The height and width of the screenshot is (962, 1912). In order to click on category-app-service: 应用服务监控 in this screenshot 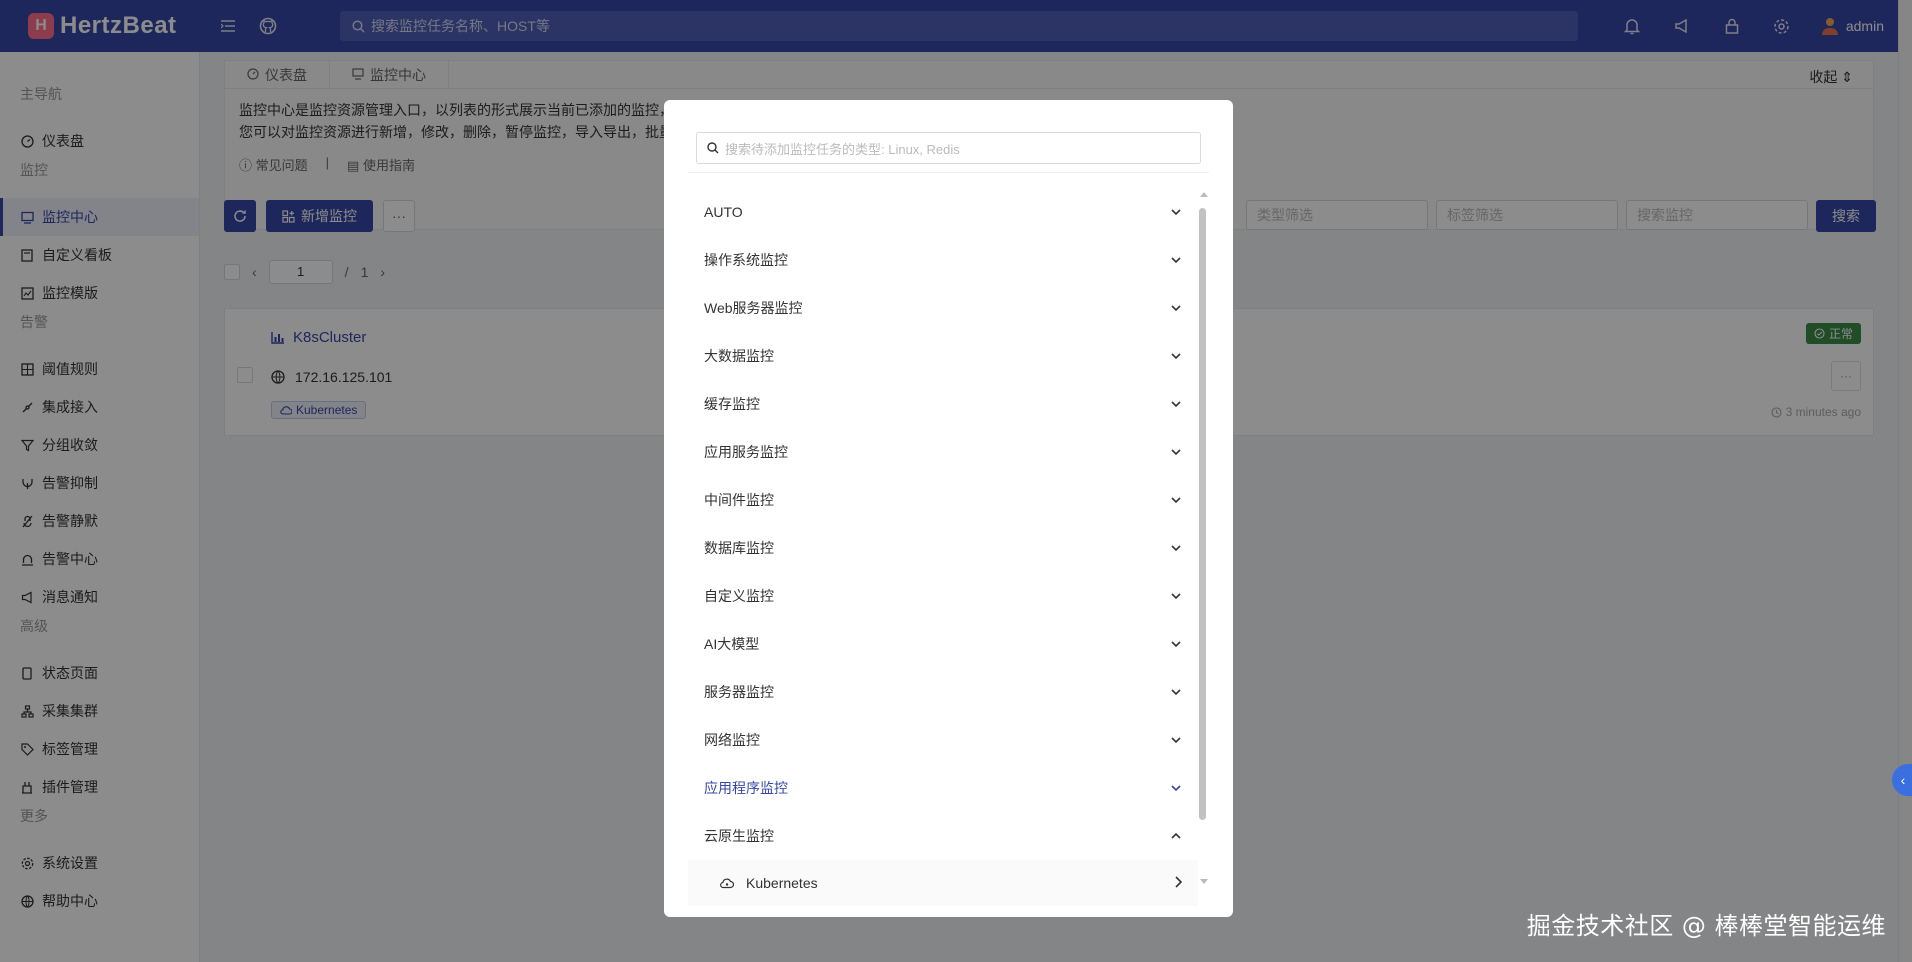, I will do `click(943, 452)`.